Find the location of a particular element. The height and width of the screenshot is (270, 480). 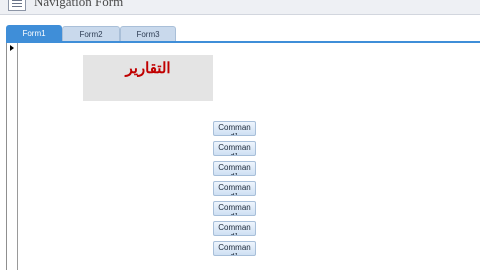

title-bar: Navigation Form is located at coordinates (240, 7).